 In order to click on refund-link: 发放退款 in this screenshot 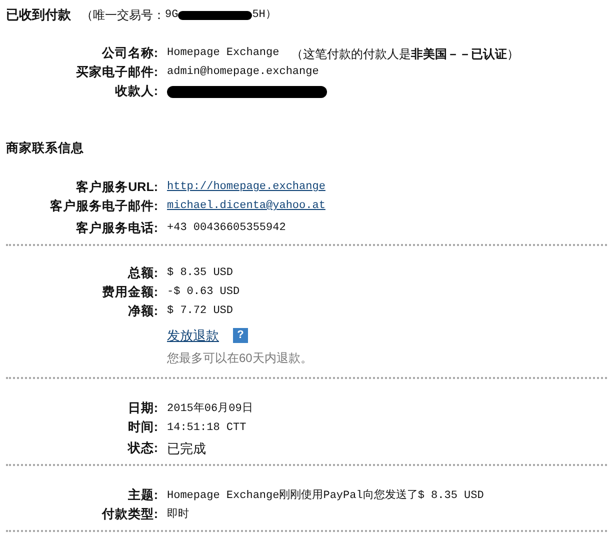, I will do `click(193, 336)`.